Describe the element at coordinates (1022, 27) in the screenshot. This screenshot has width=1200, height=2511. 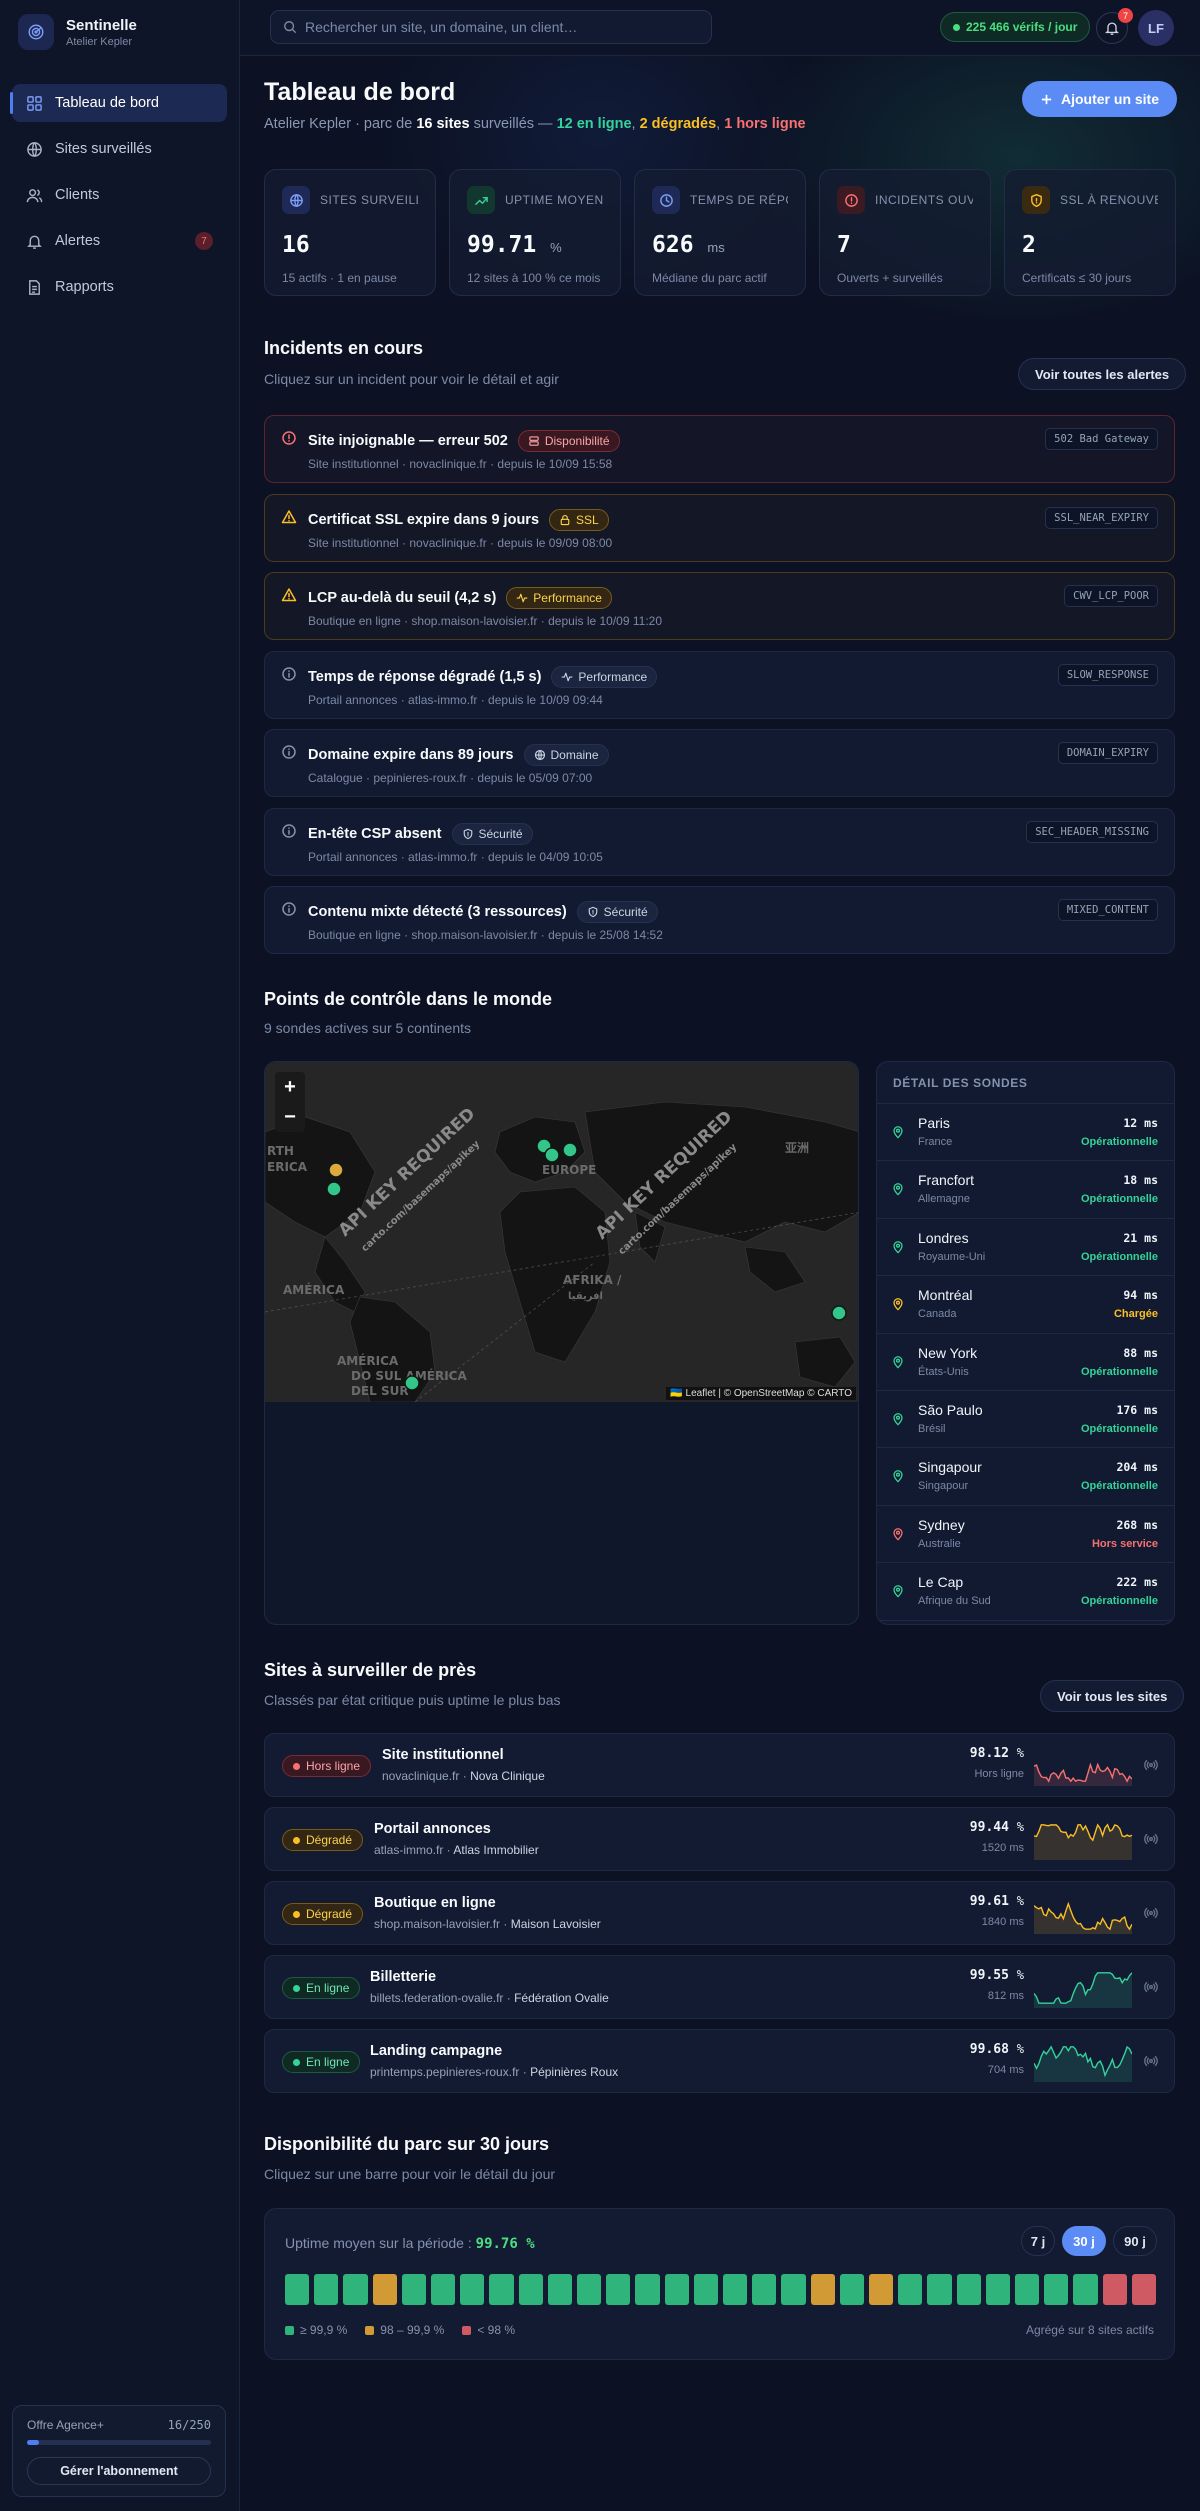
I see `checks-per-day-text: 225 466 vérifs / jour` at that location.